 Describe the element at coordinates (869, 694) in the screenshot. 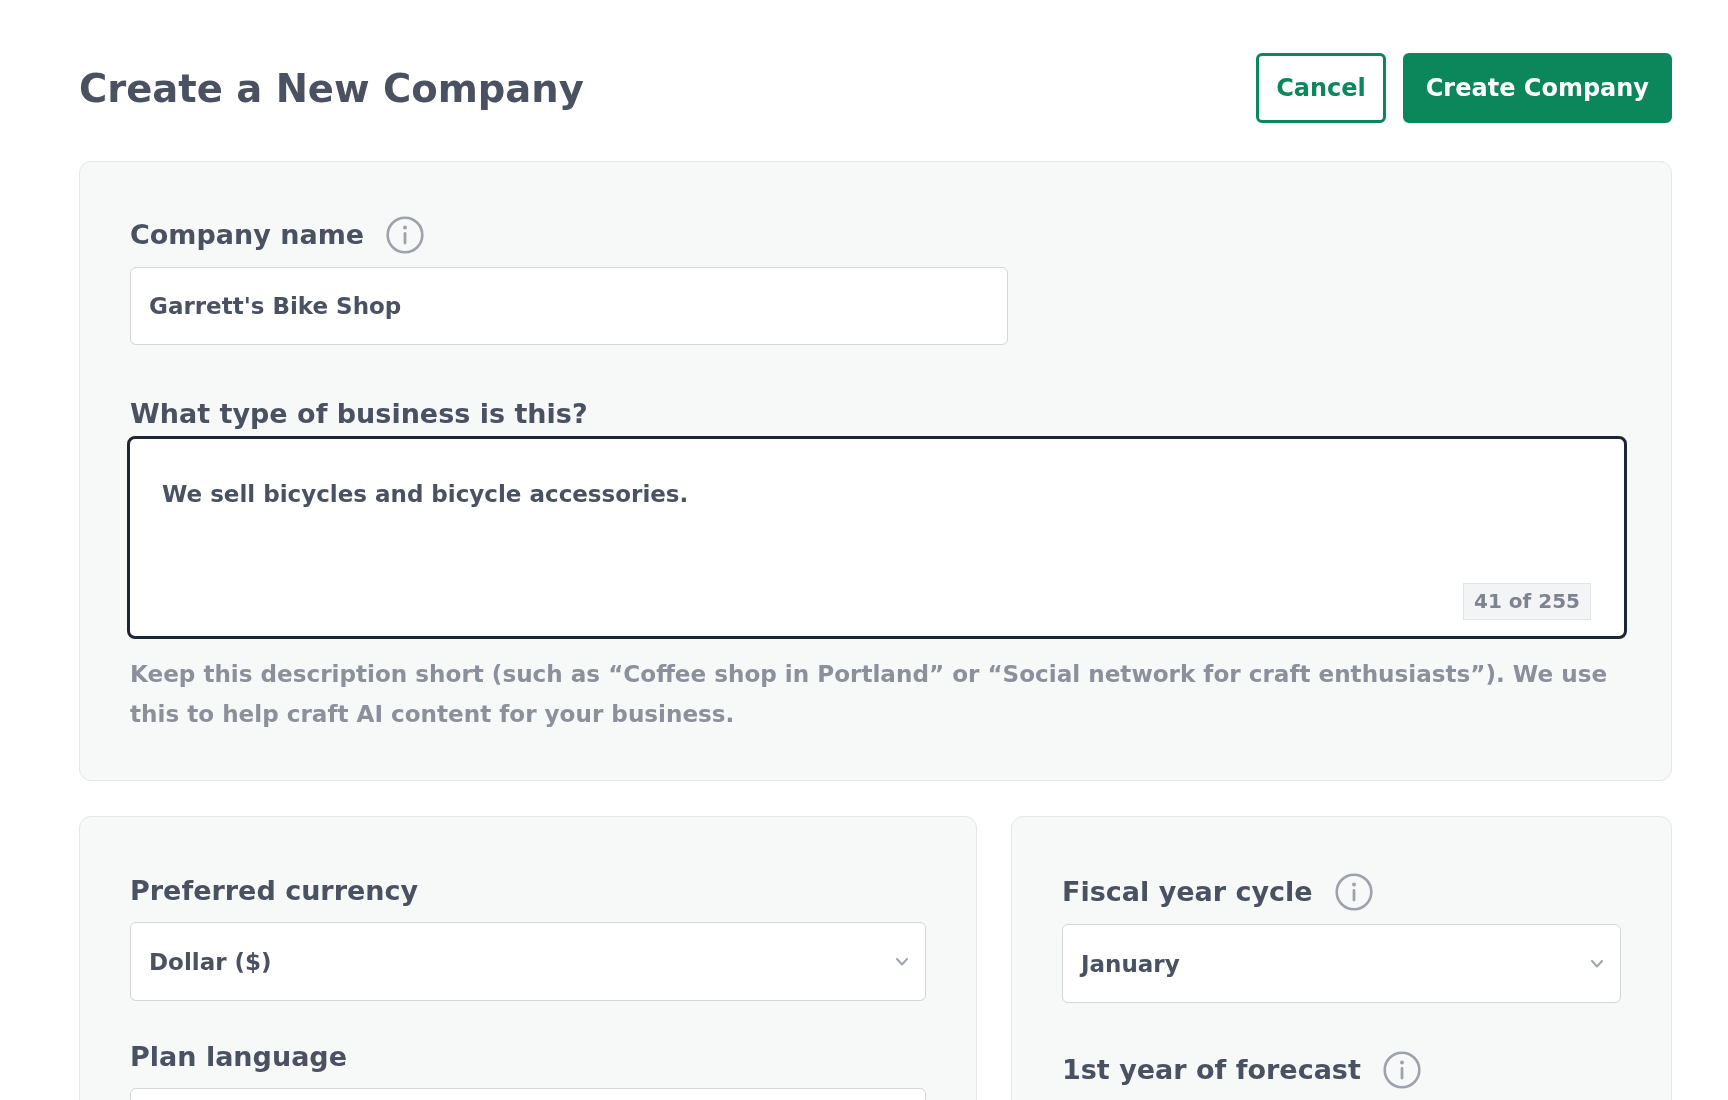

I see `help-text: Keep this description short (such as “Coffee shop in Portland” or “Social network for craft enthusiasts”). We use this to help craft AI content for your business.` at that location.